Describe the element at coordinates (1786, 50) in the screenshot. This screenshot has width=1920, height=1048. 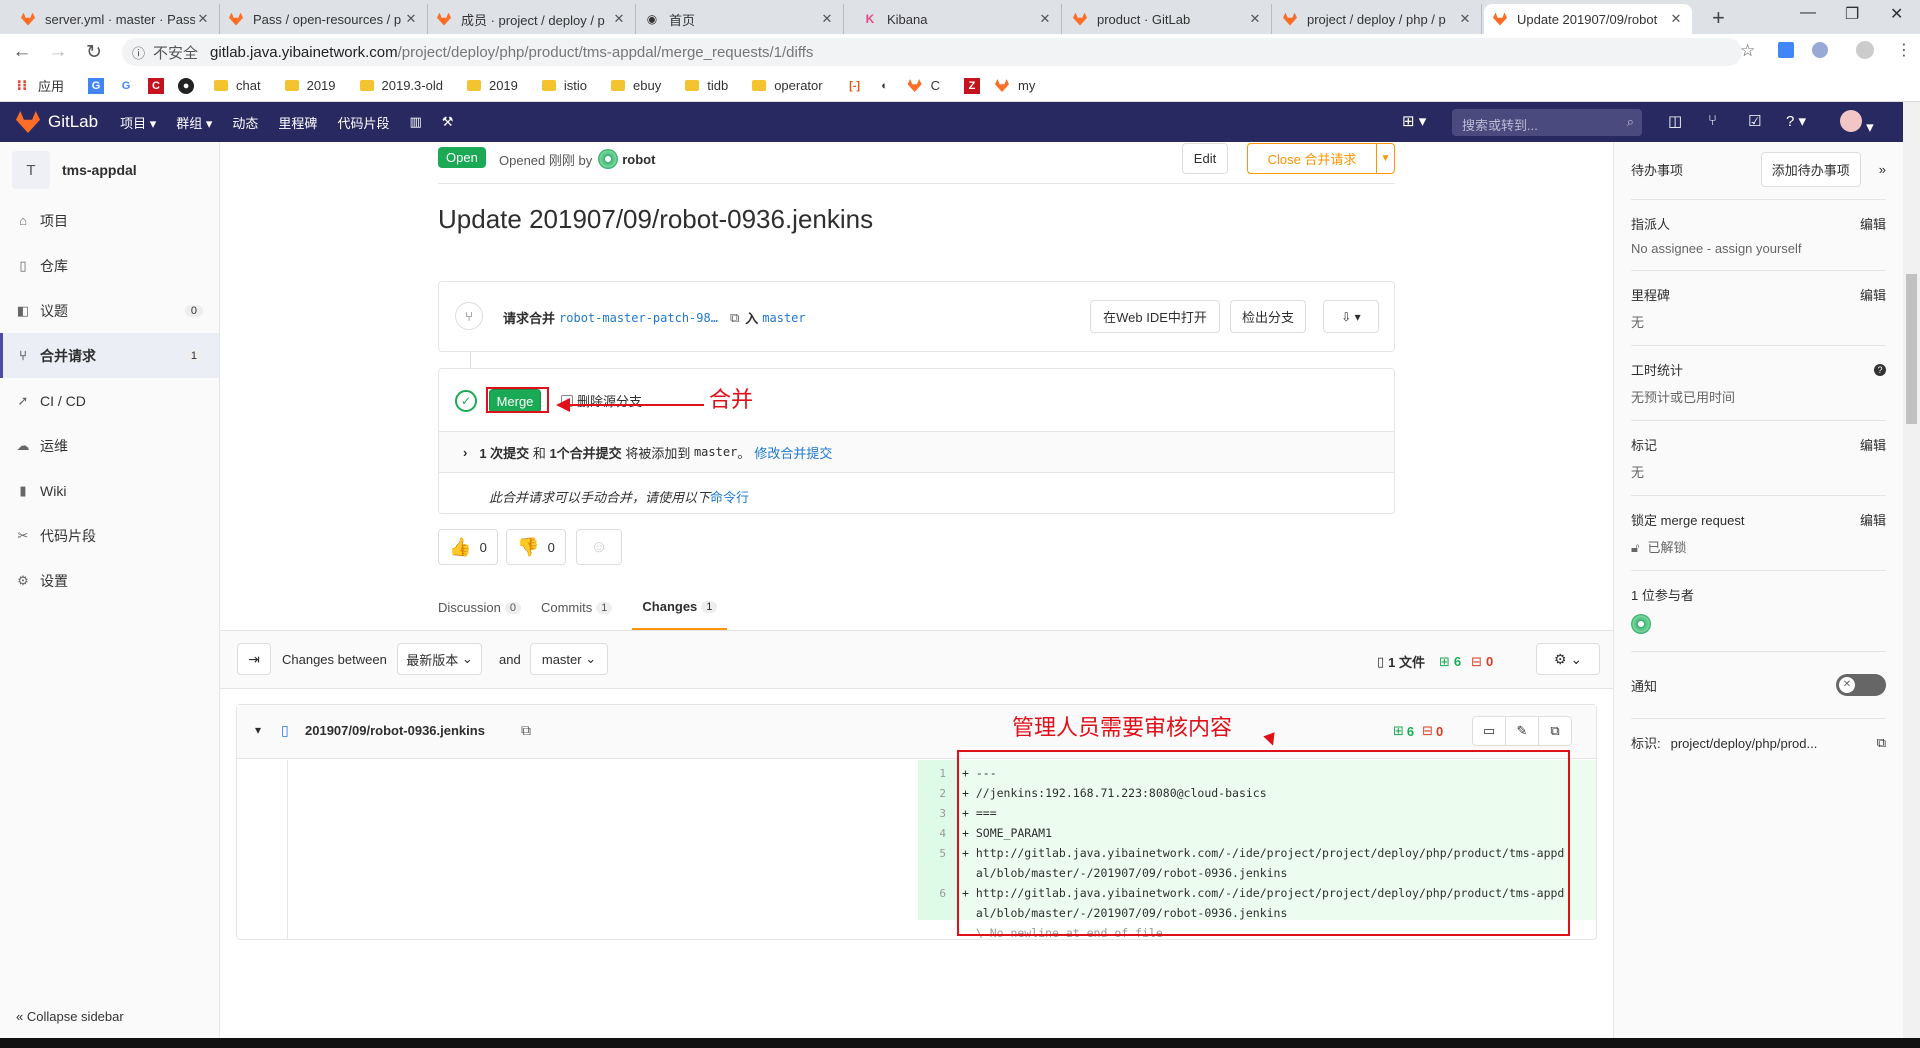
I see `translate-icon` at that location.